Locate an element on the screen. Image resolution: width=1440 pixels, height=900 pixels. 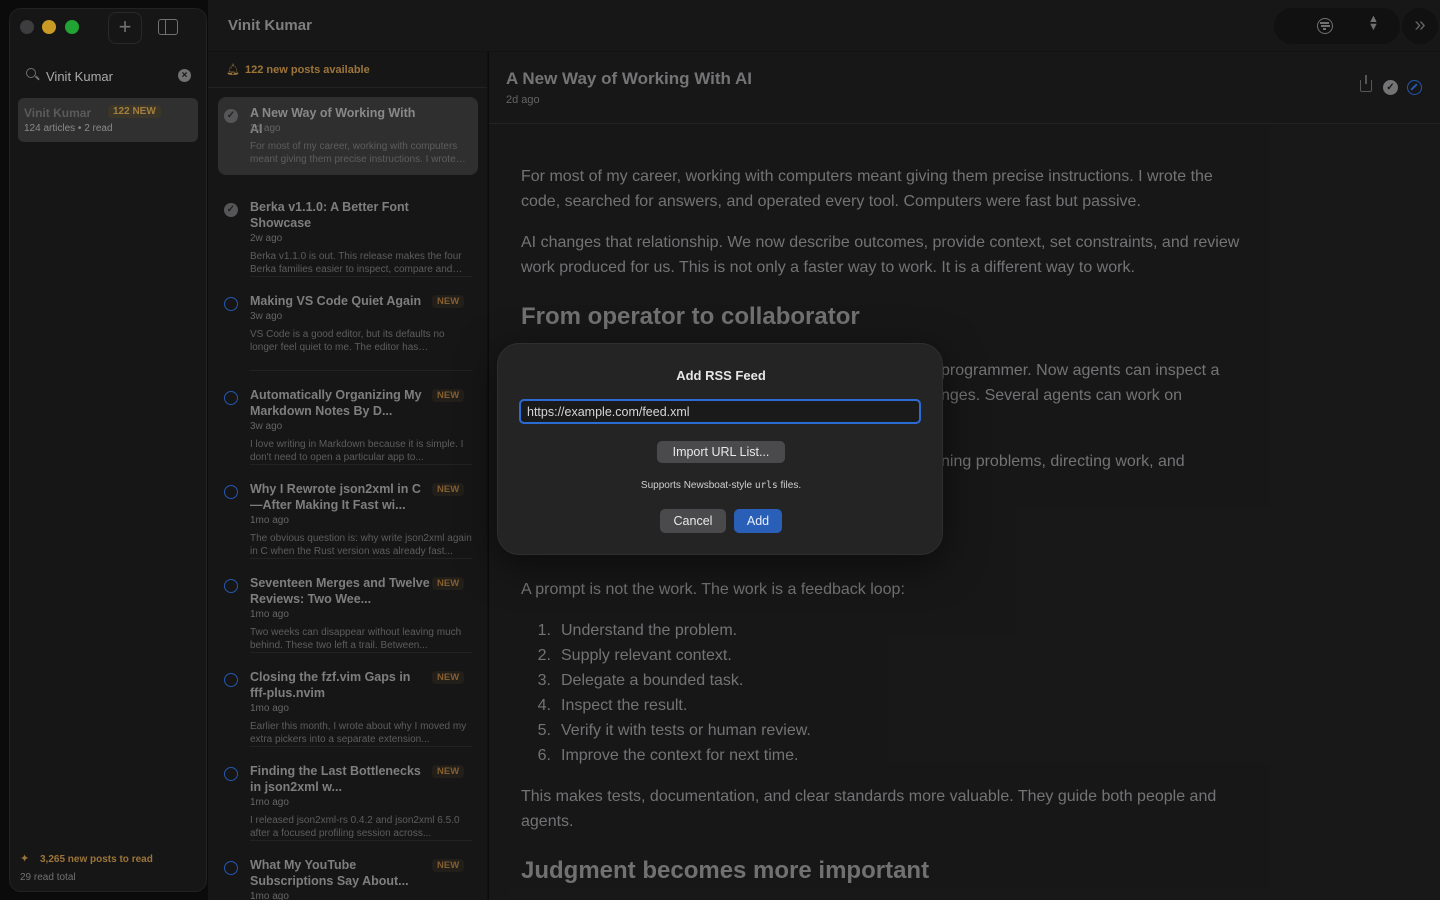
dialog-title: Add RSS Feed is located at coordinates (721, 375).